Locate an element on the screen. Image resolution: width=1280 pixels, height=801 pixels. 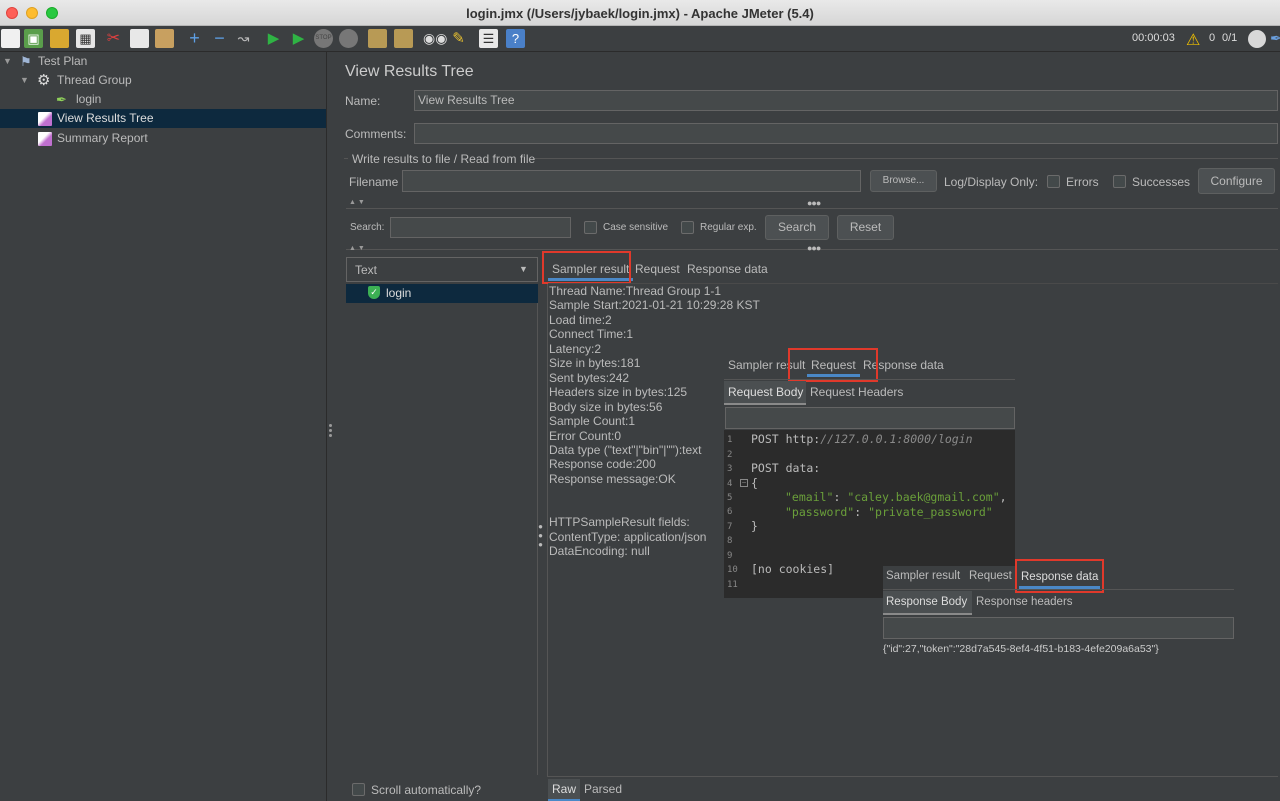
graph-icon is located at coordinates (45, 139).